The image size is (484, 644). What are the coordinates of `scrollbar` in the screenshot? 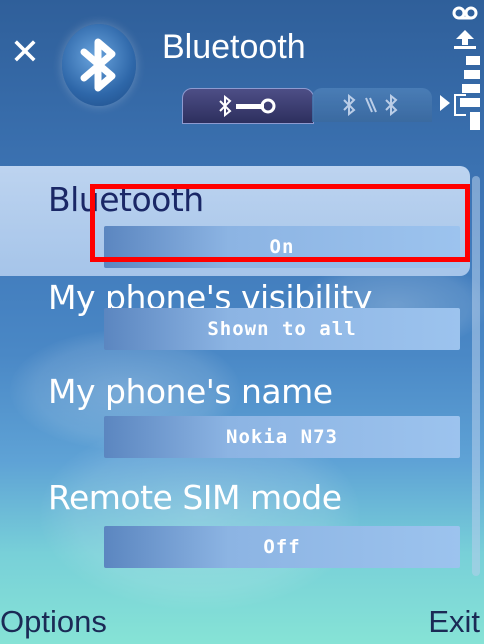 It's located at (476, 376).